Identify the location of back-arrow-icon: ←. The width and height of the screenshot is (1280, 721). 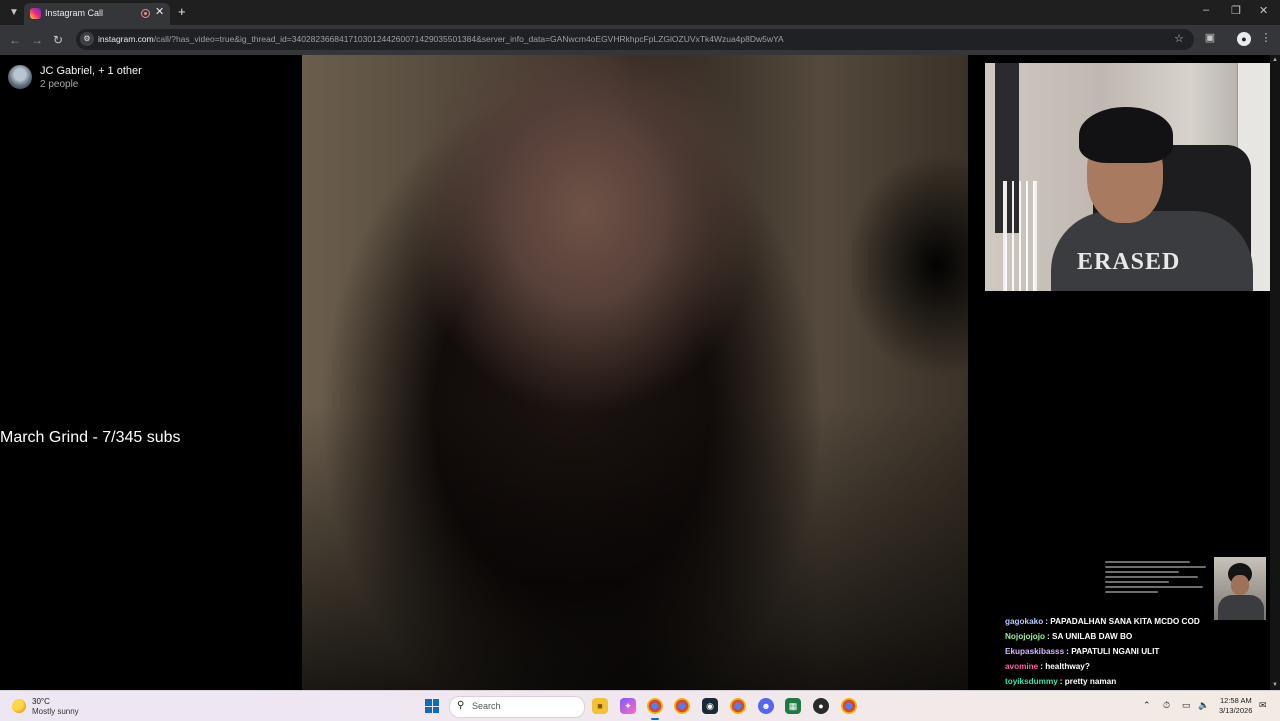
(15, 40).